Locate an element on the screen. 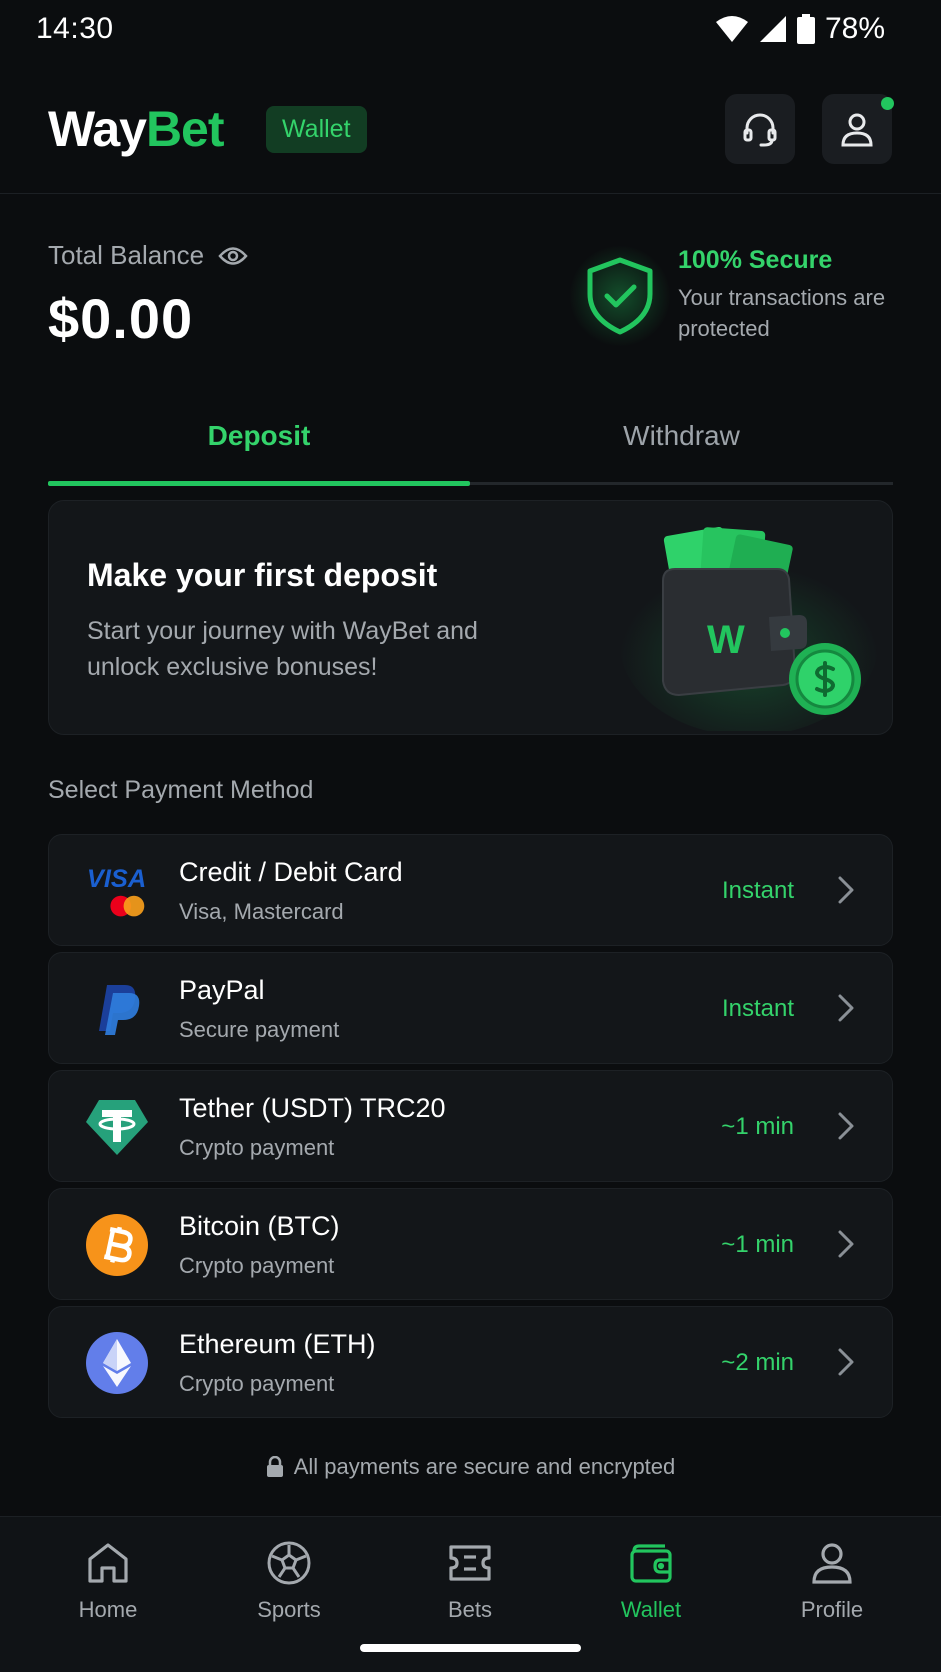  tether-icon is located at coordinates (117, 1127).